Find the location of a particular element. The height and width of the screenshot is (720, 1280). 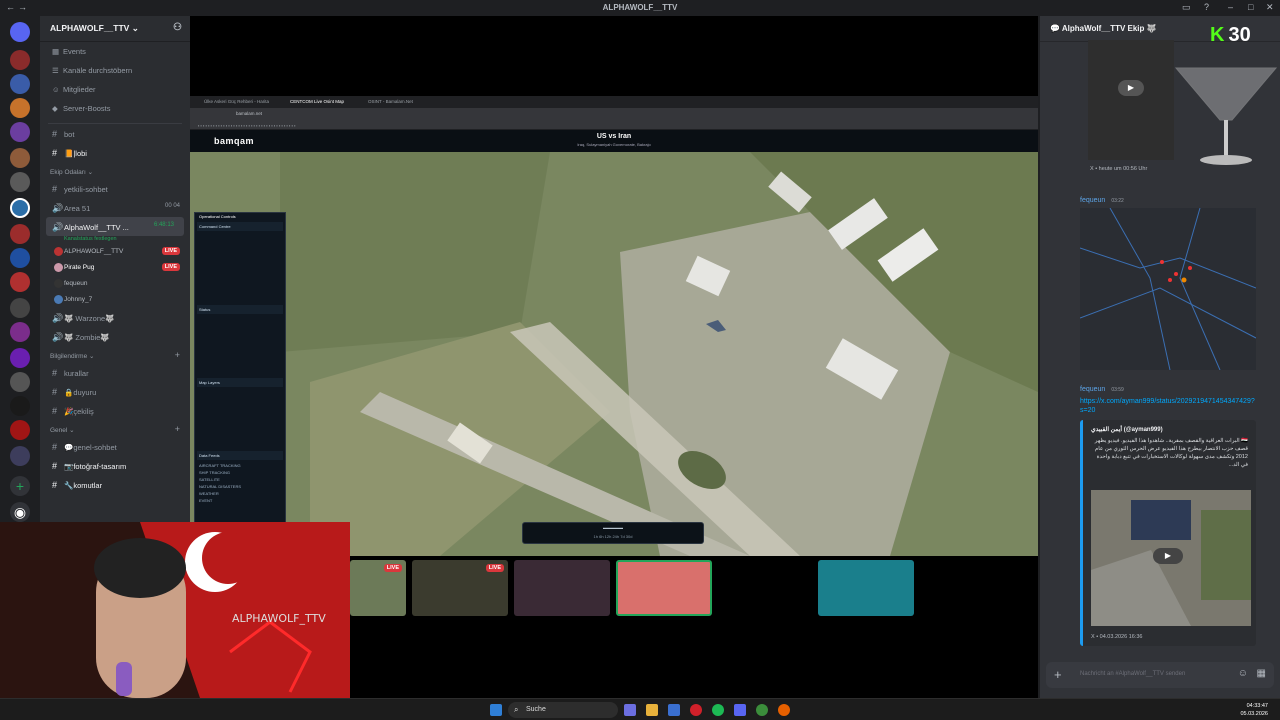

browser-tab: Ülke Askeri Güç Rehberi - Harita is located at coordinates (236, 101).